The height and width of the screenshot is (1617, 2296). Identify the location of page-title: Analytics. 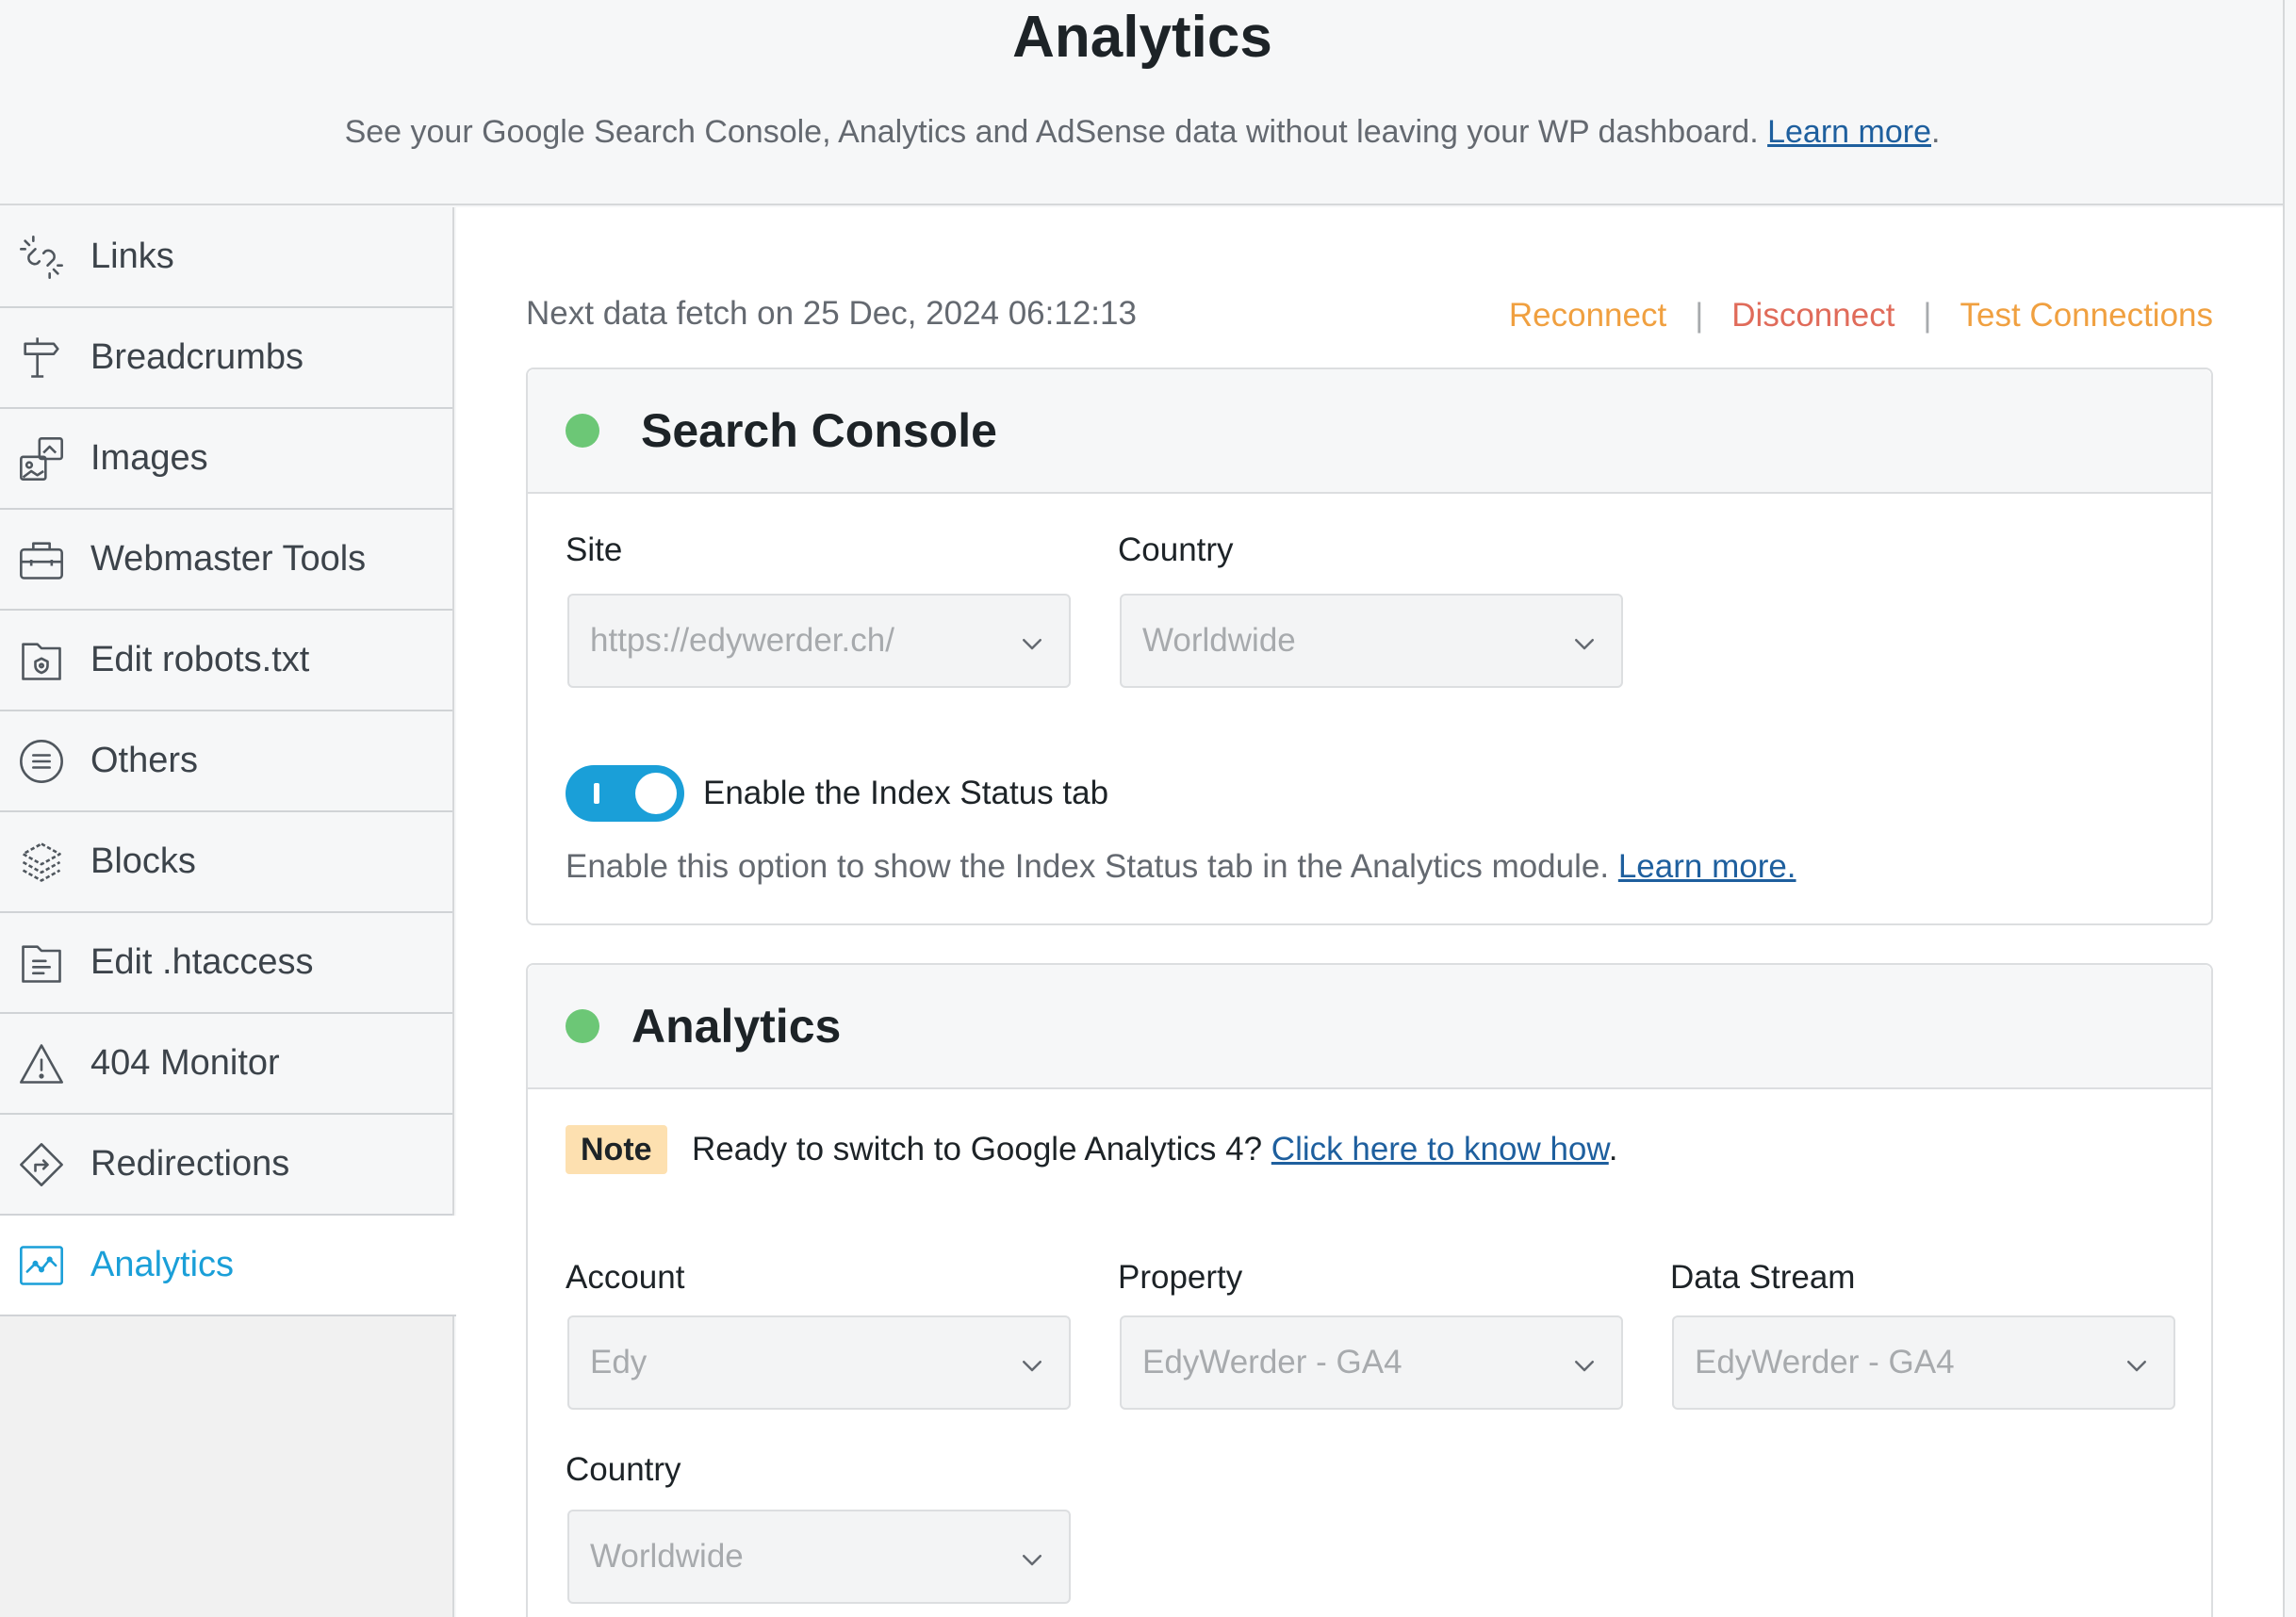
(1142, 37).